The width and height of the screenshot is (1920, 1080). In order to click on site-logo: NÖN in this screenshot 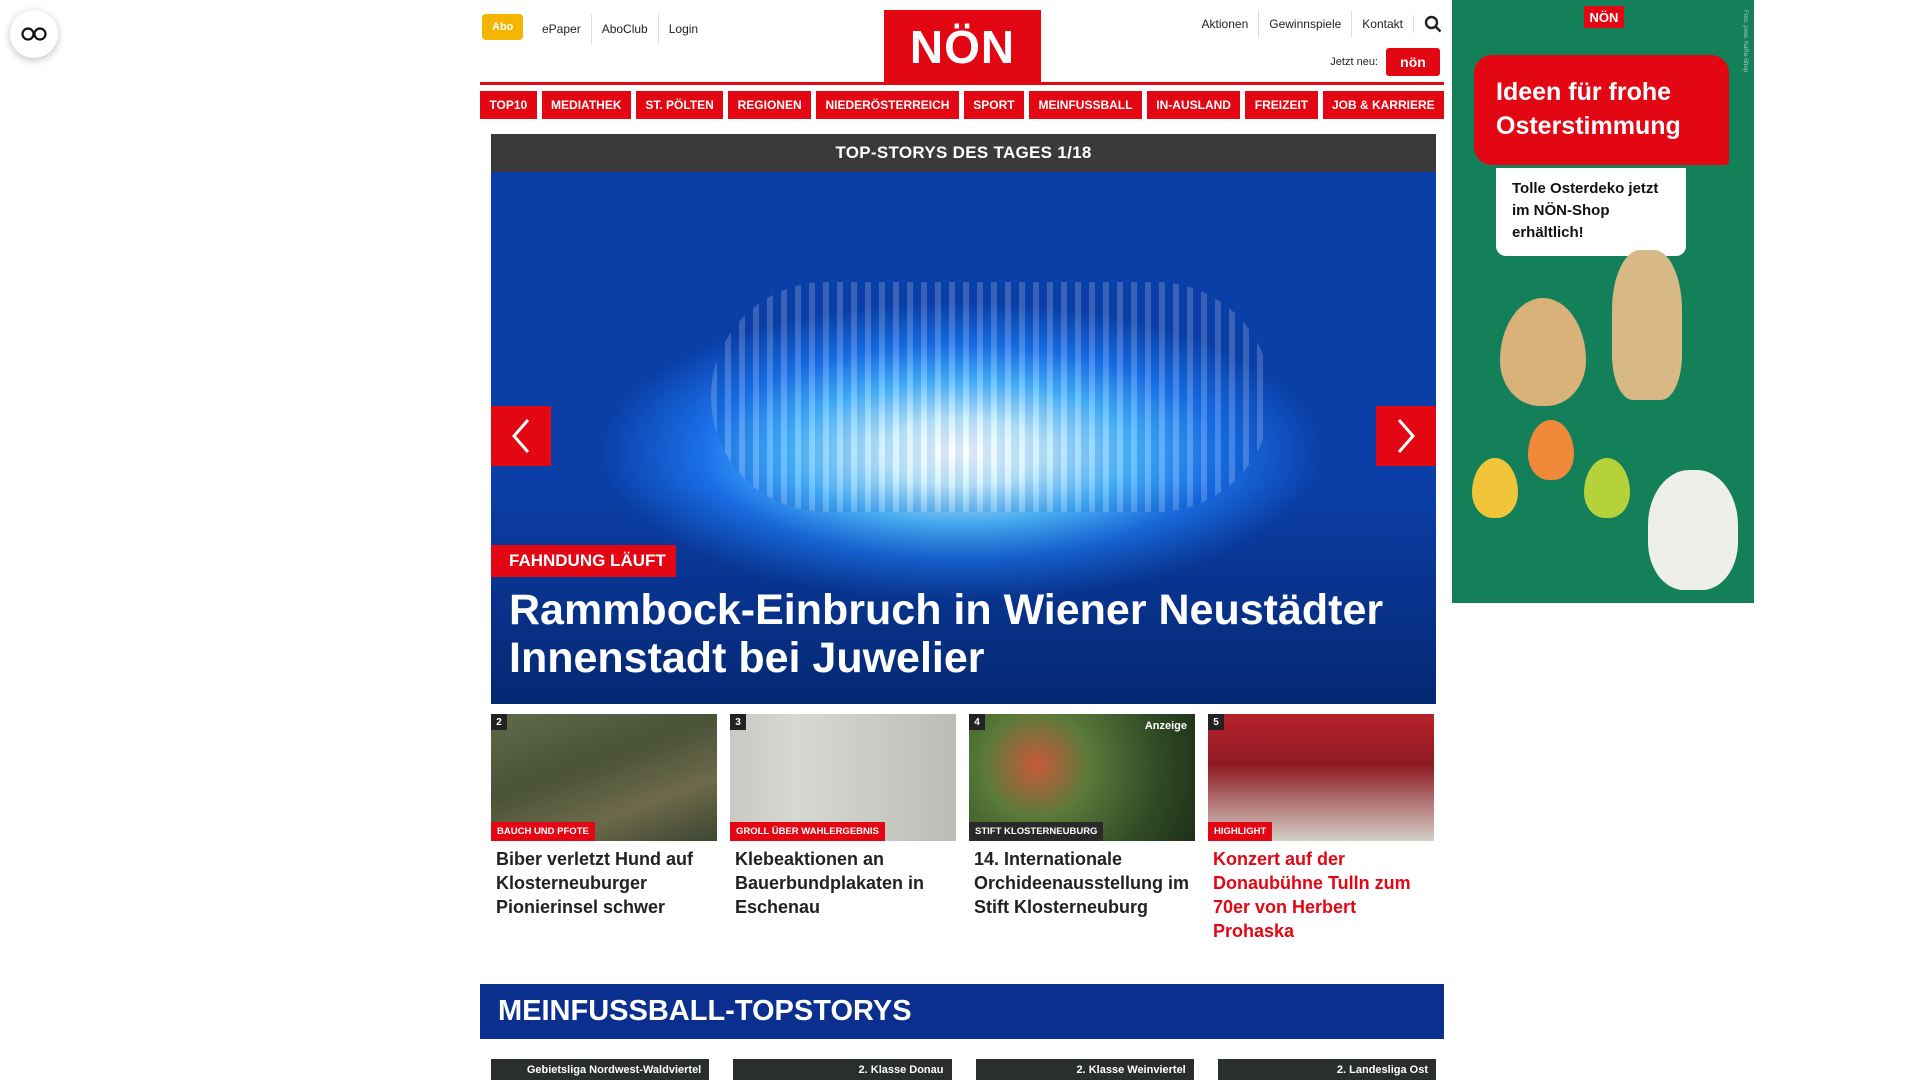, I will do `click(962, 46)`.